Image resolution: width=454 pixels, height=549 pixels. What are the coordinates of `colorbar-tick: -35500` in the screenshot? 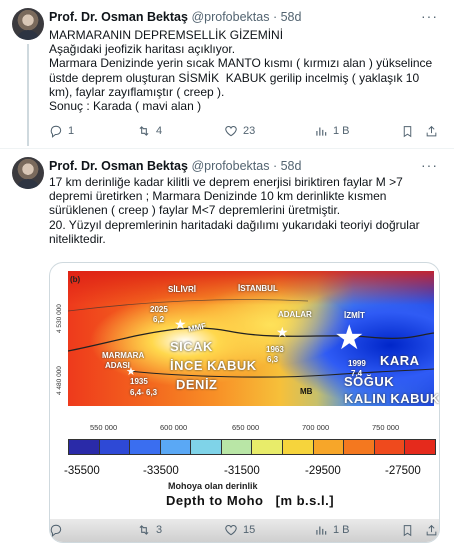 It's located at (82, 471).